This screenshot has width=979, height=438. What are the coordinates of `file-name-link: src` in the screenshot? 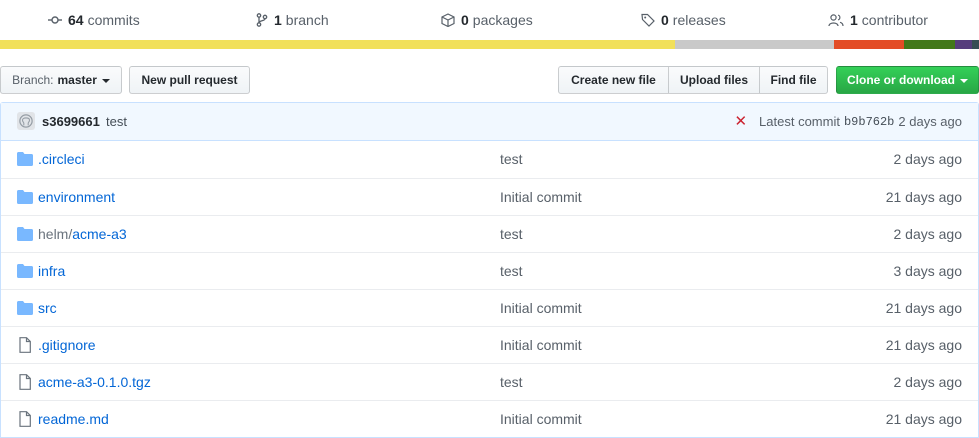 It's located at (47, 308).